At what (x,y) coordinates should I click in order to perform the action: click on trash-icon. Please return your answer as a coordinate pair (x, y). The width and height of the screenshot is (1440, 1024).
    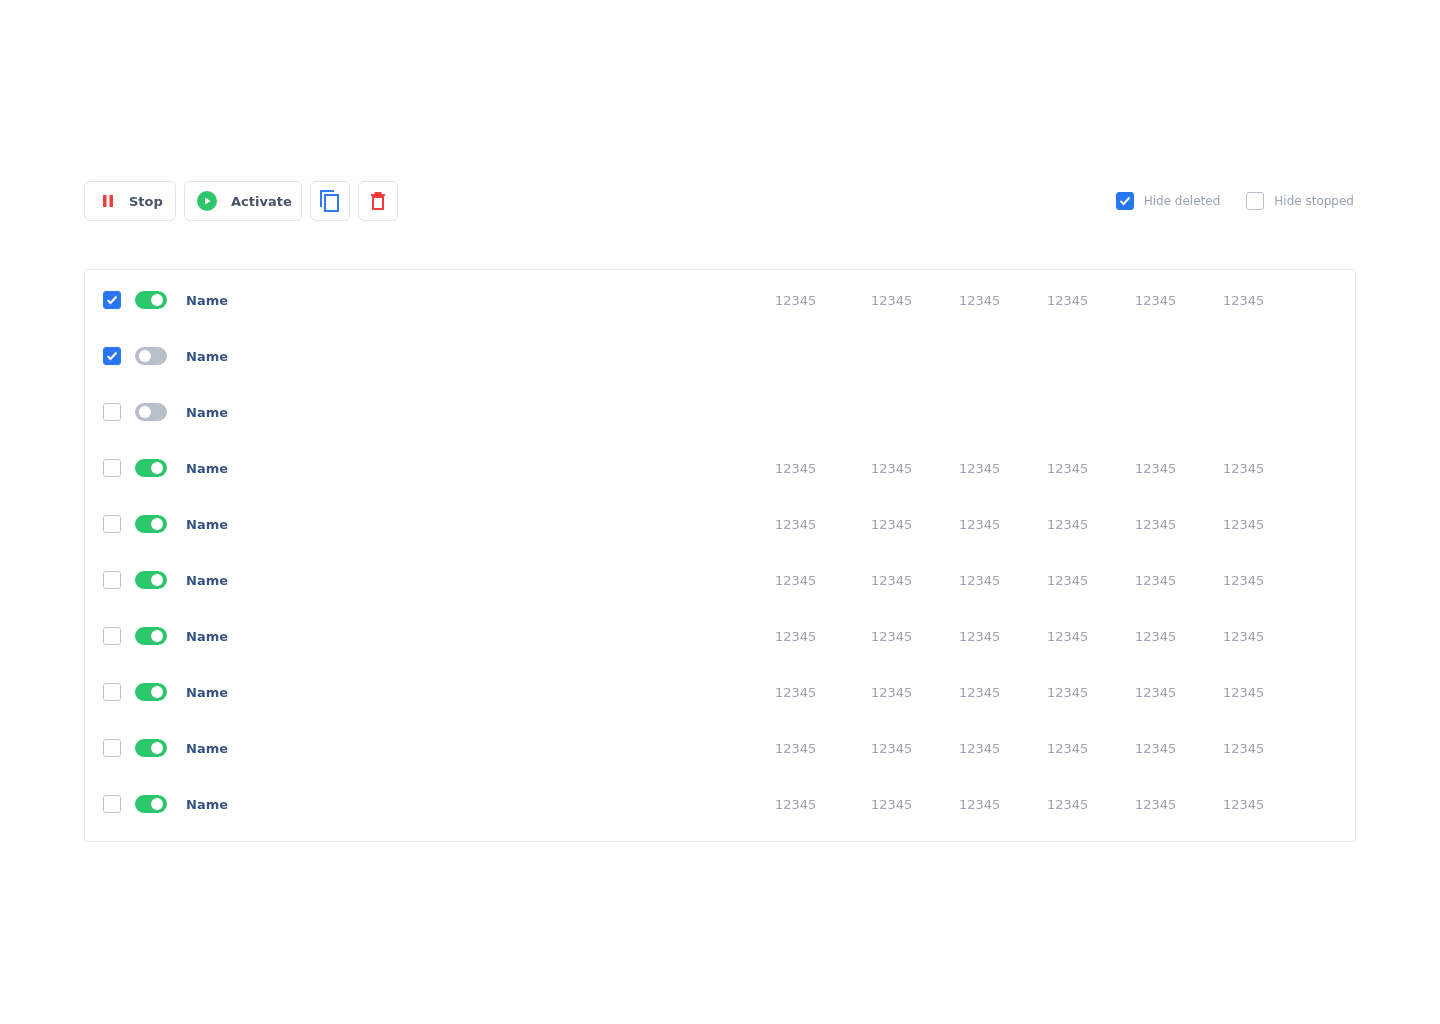
    Looking at the image, I should click on (378, 201).